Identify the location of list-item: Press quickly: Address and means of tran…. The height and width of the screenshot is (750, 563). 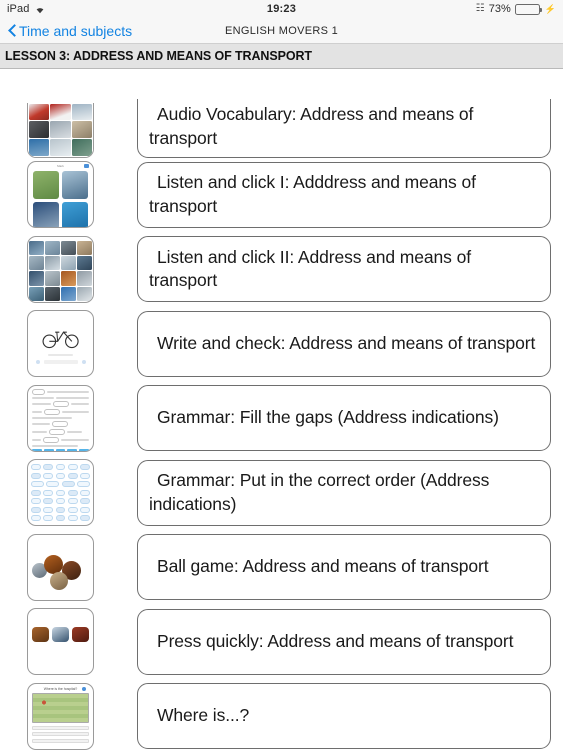
(281, 642).